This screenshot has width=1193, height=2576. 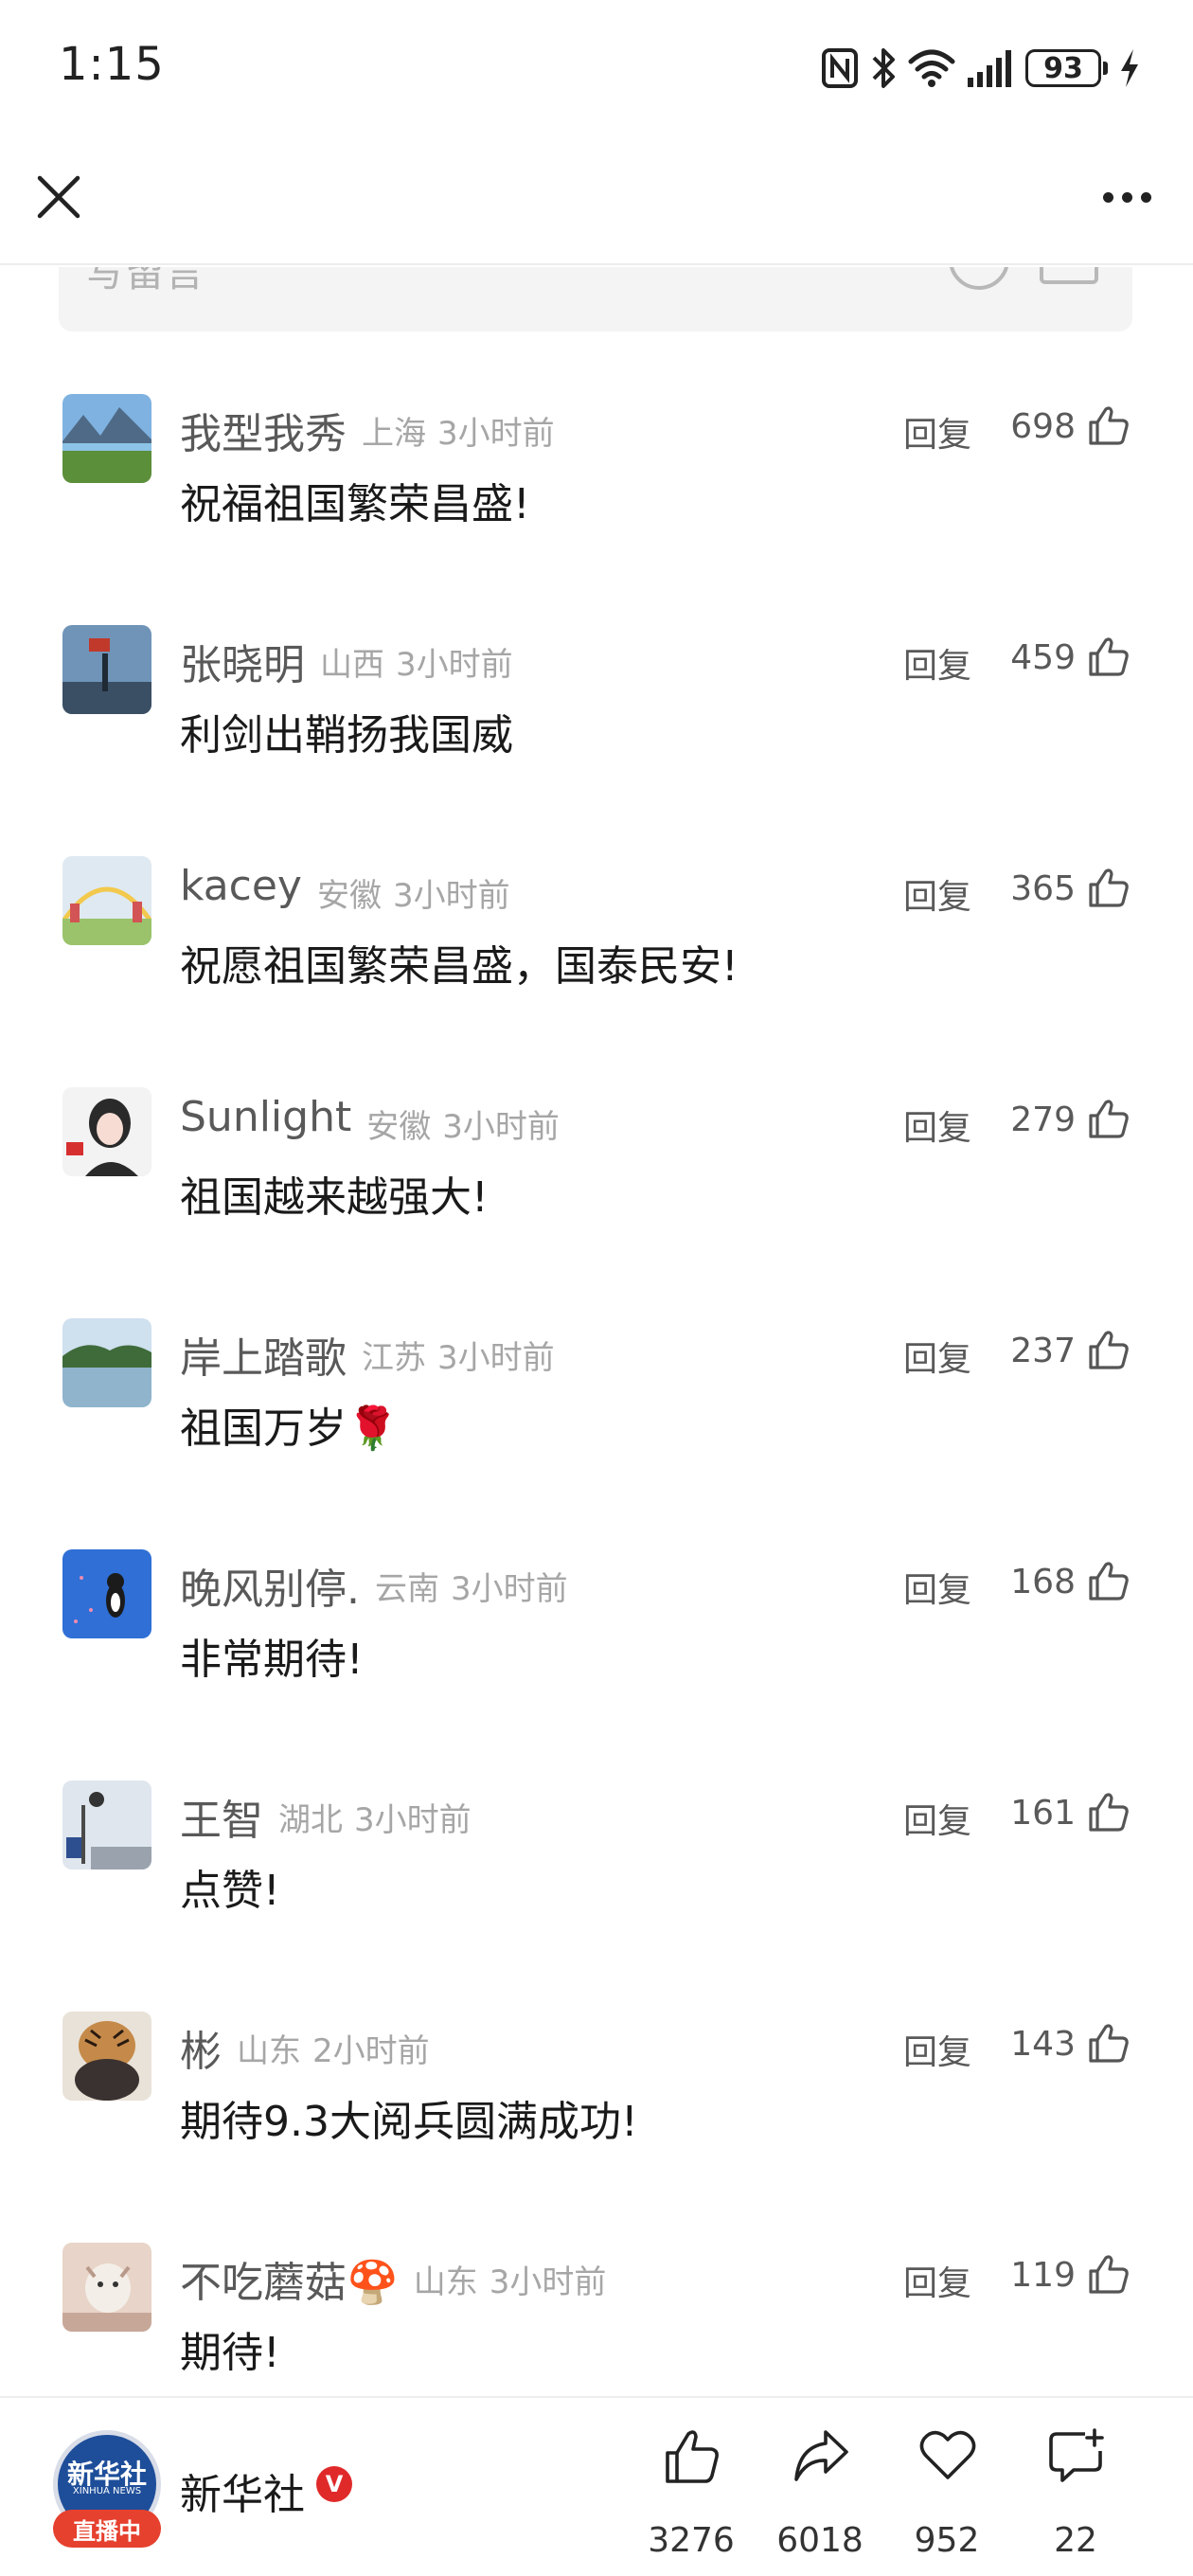 What do you see at coordinates (221, 1816) in the screenshot?
I see `comment-author: 王智` at bounding box center [221, 1816].